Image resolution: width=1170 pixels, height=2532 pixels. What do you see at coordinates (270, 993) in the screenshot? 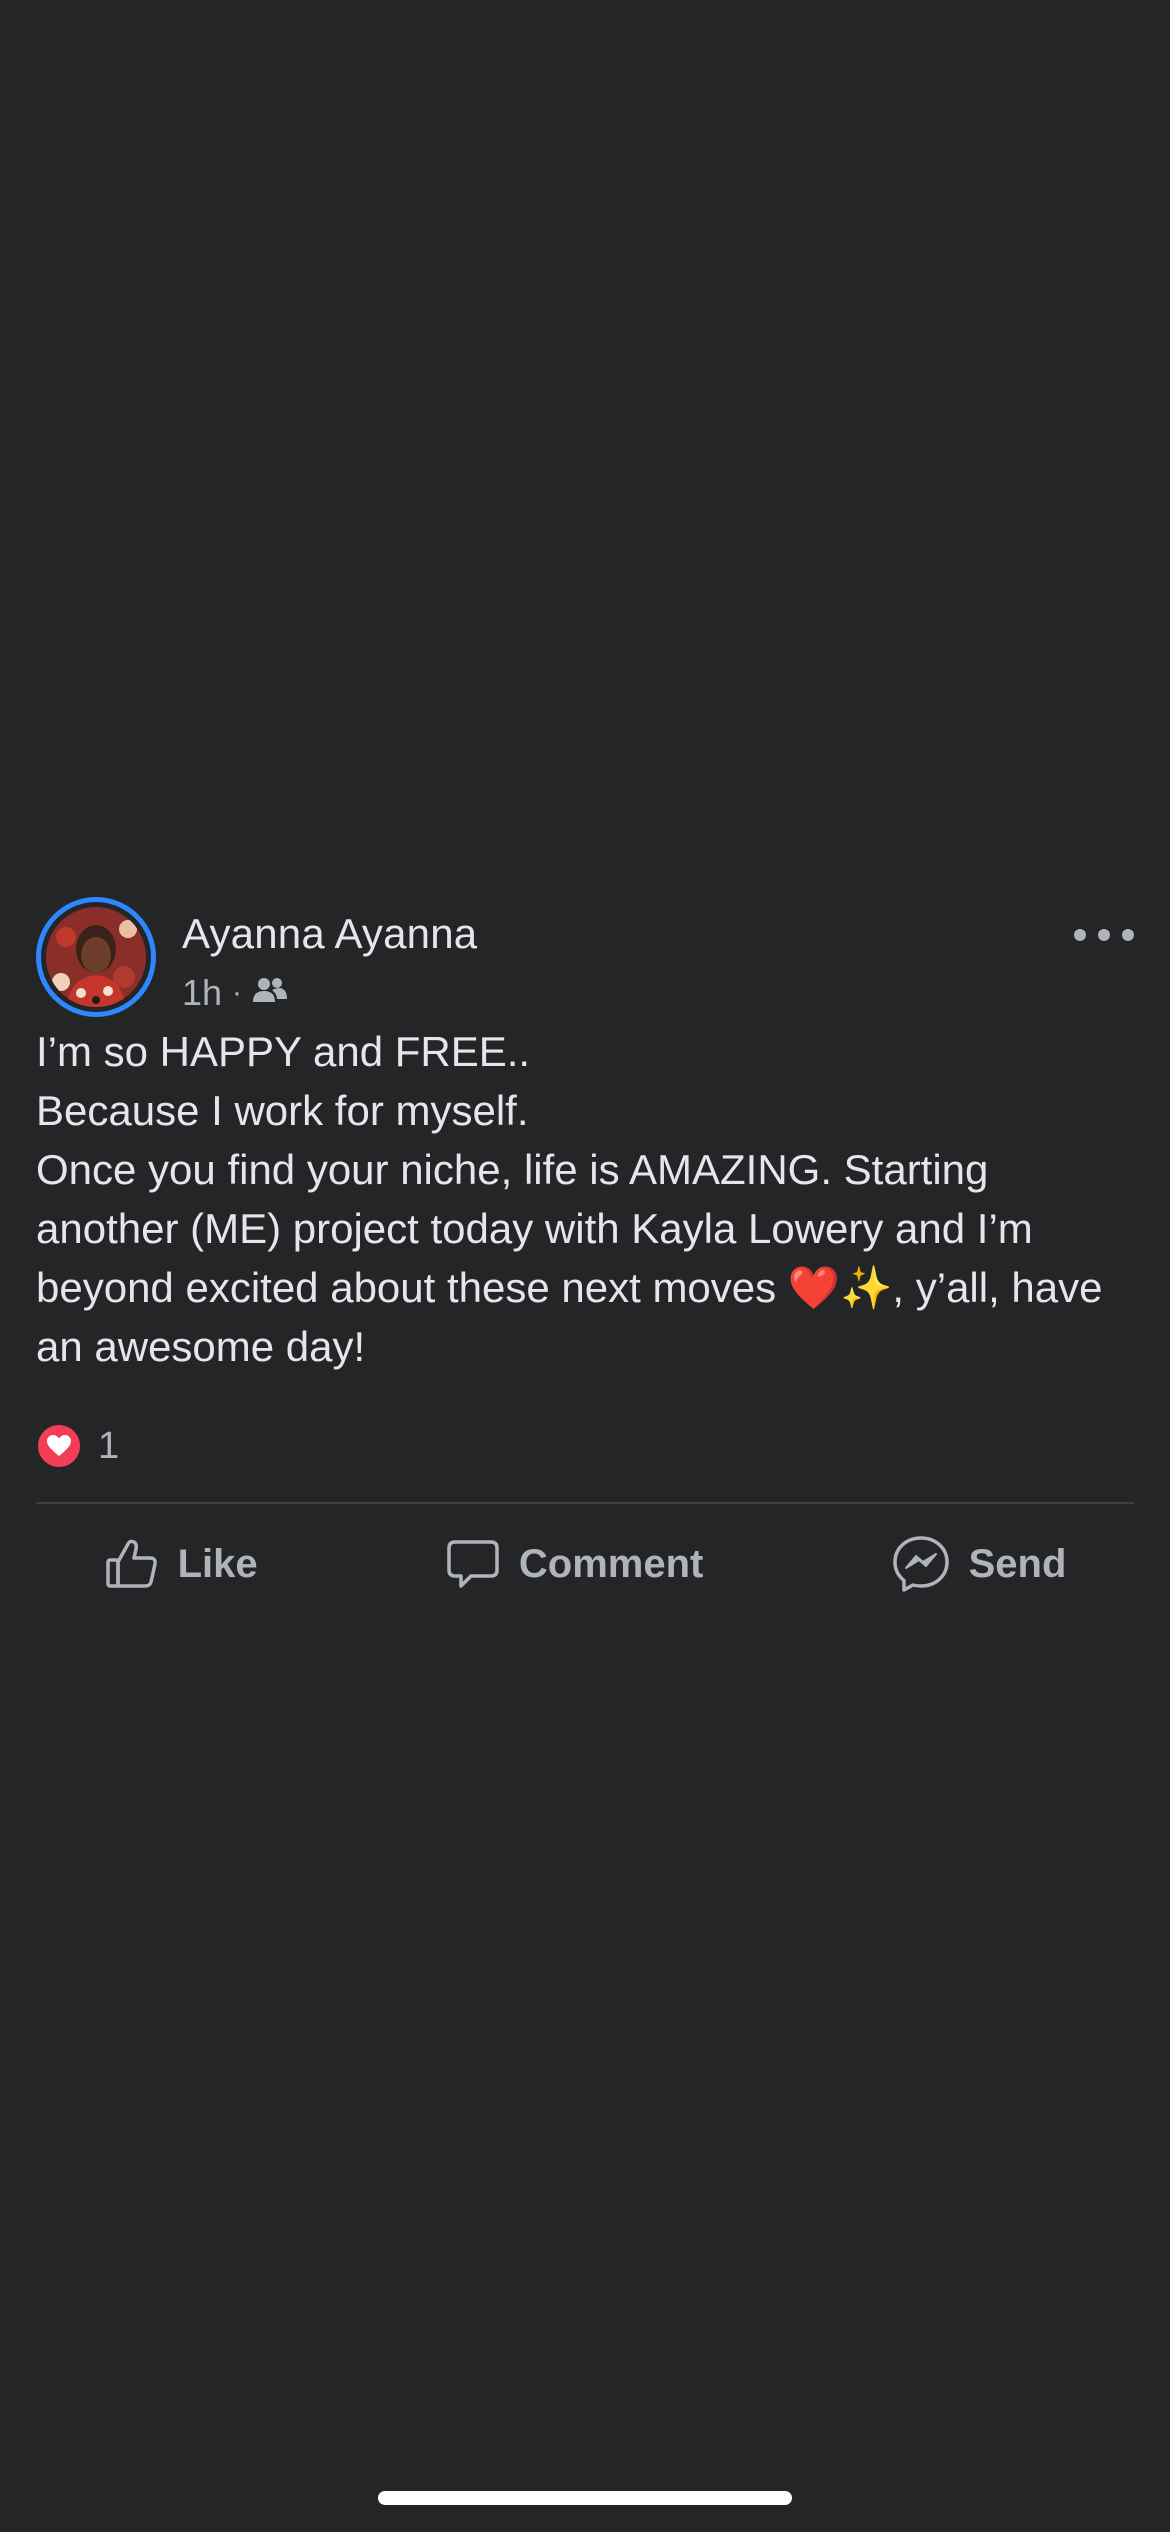
I see `friends-icon` at bounding box center [270, 993].